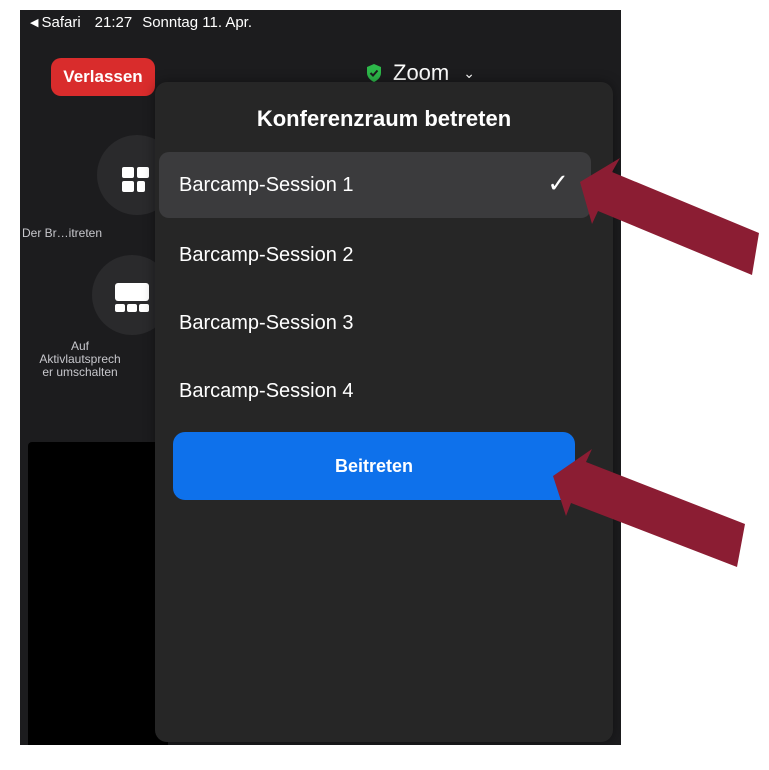 The image size is (769, 770). What do you see at coordinates (375, 391) in the screenshot?
I see `room-option-4: Barcamp-Session 4` at bounding box center [375, 391].